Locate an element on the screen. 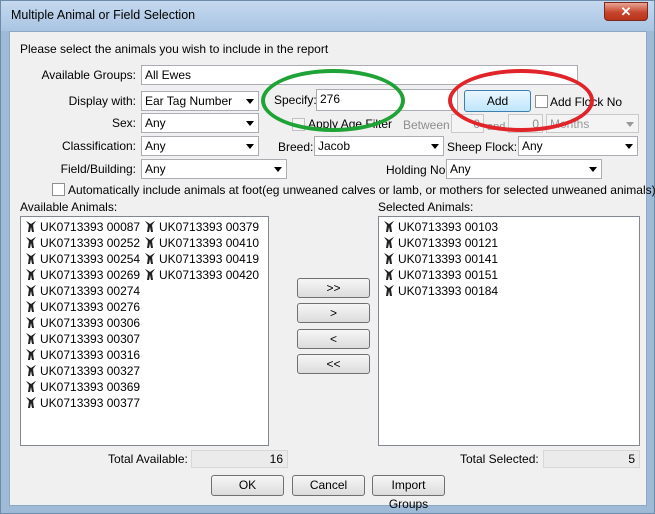 This screenshot has height=514, width=655. sheep-flock-label: Sheep Flock: is located at coordinates (482, 147).